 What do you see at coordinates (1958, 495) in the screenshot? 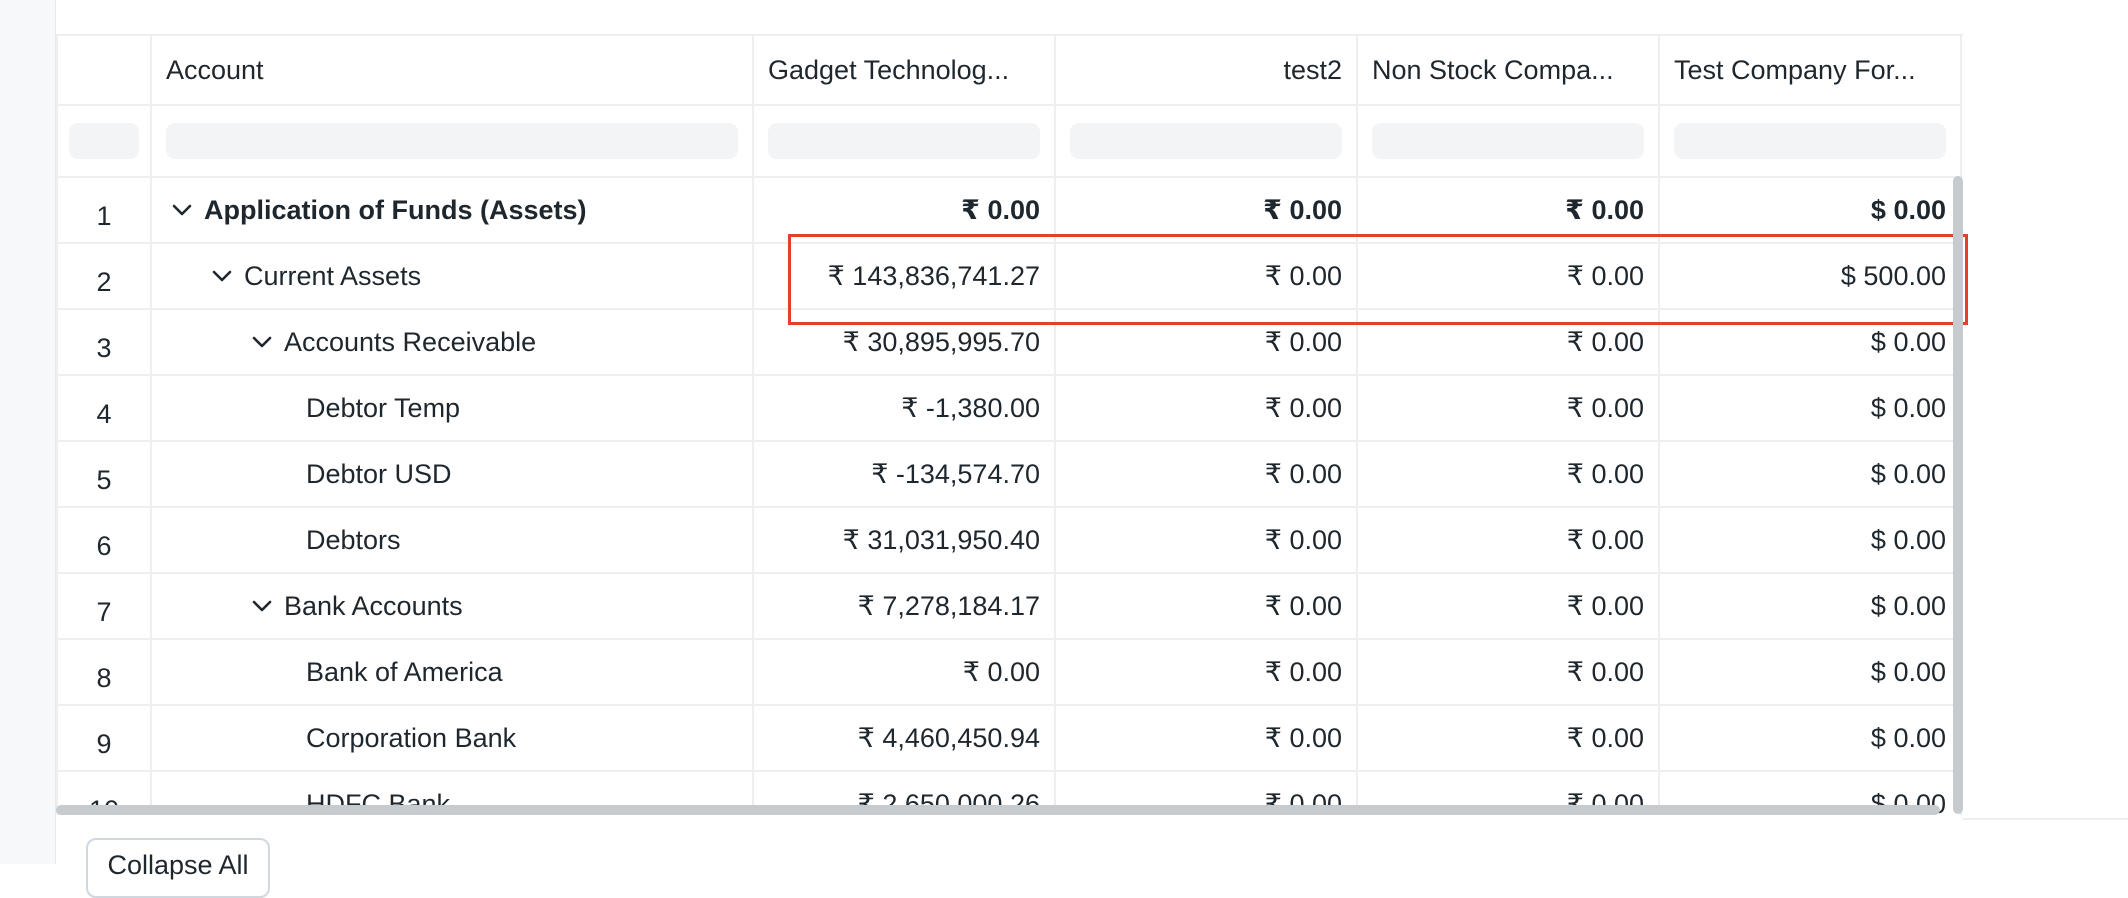
I see `vertical-scrollbar` at bounding box center [1958, 495].